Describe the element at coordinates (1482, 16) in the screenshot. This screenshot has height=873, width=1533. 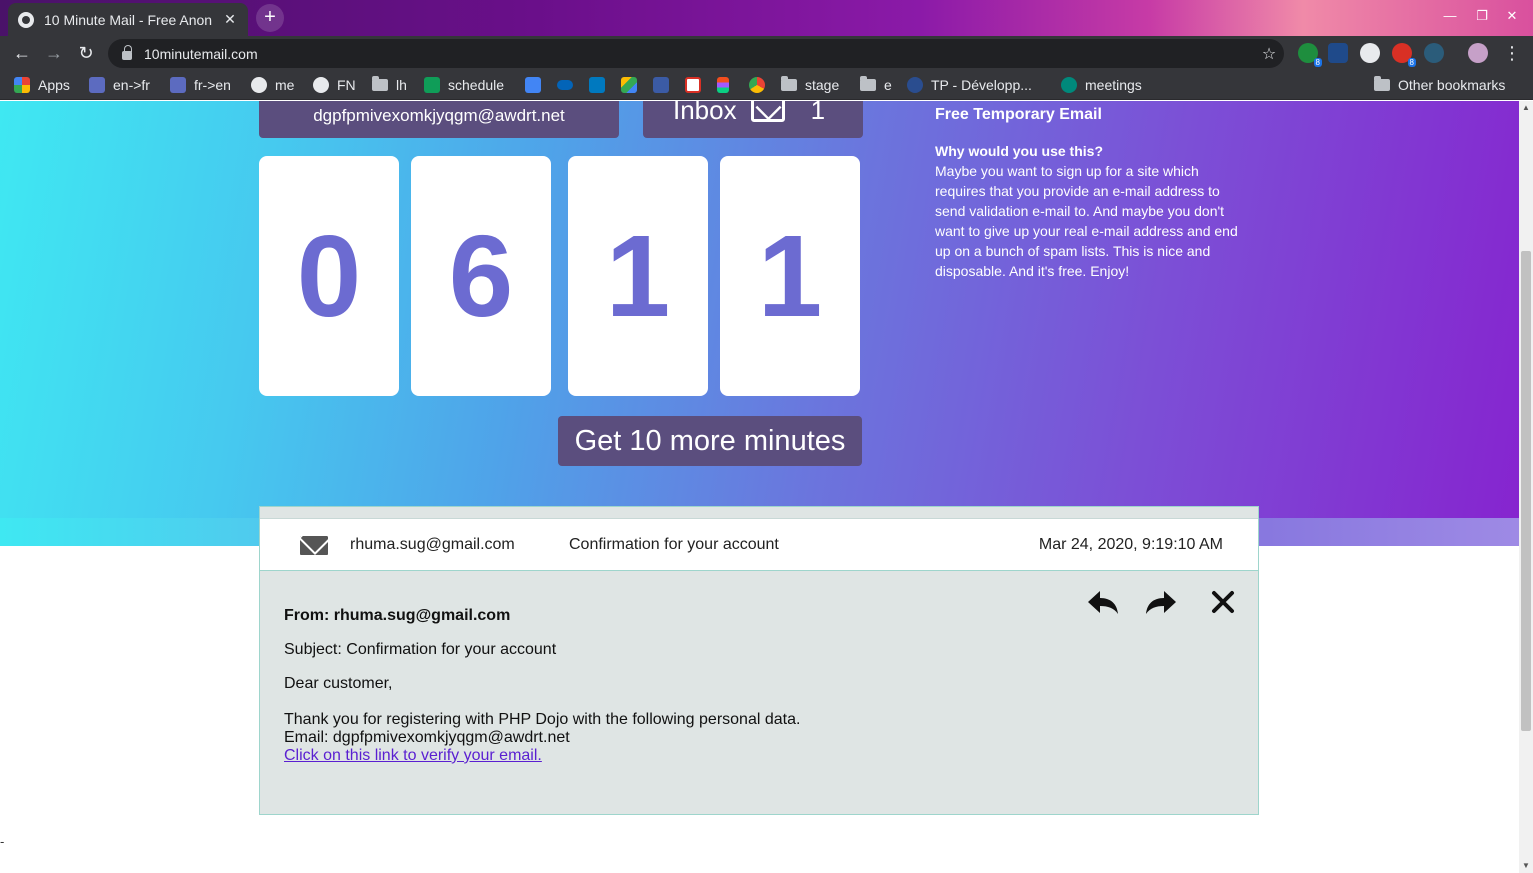
I see `restore-window-icon: ❐` at that location.